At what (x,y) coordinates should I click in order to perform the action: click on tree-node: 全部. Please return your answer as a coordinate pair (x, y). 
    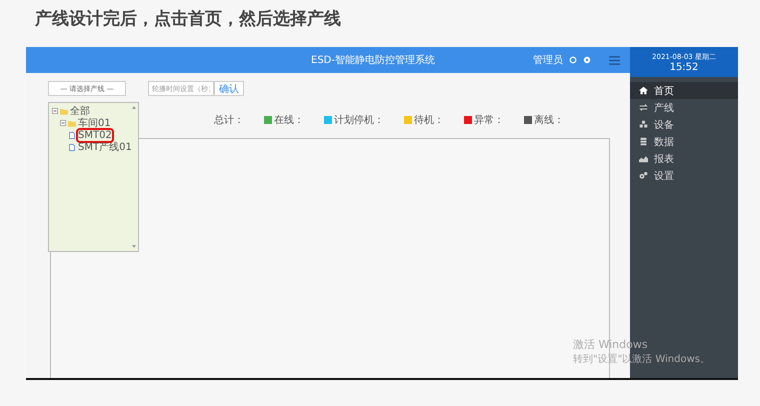
    Looking at the image, I should click on (80, 111).